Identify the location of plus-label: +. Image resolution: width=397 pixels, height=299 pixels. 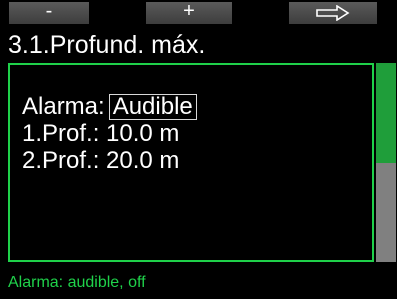
(189, 11).